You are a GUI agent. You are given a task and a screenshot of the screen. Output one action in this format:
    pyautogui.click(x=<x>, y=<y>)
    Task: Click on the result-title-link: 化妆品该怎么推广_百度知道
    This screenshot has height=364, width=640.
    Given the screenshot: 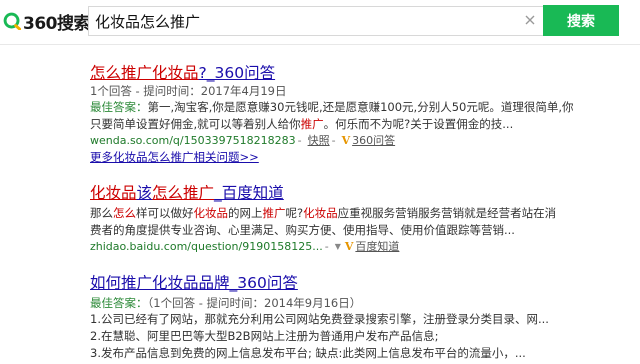 What is the action you would take?
    pyautogui.click(x=350, y=193)
    